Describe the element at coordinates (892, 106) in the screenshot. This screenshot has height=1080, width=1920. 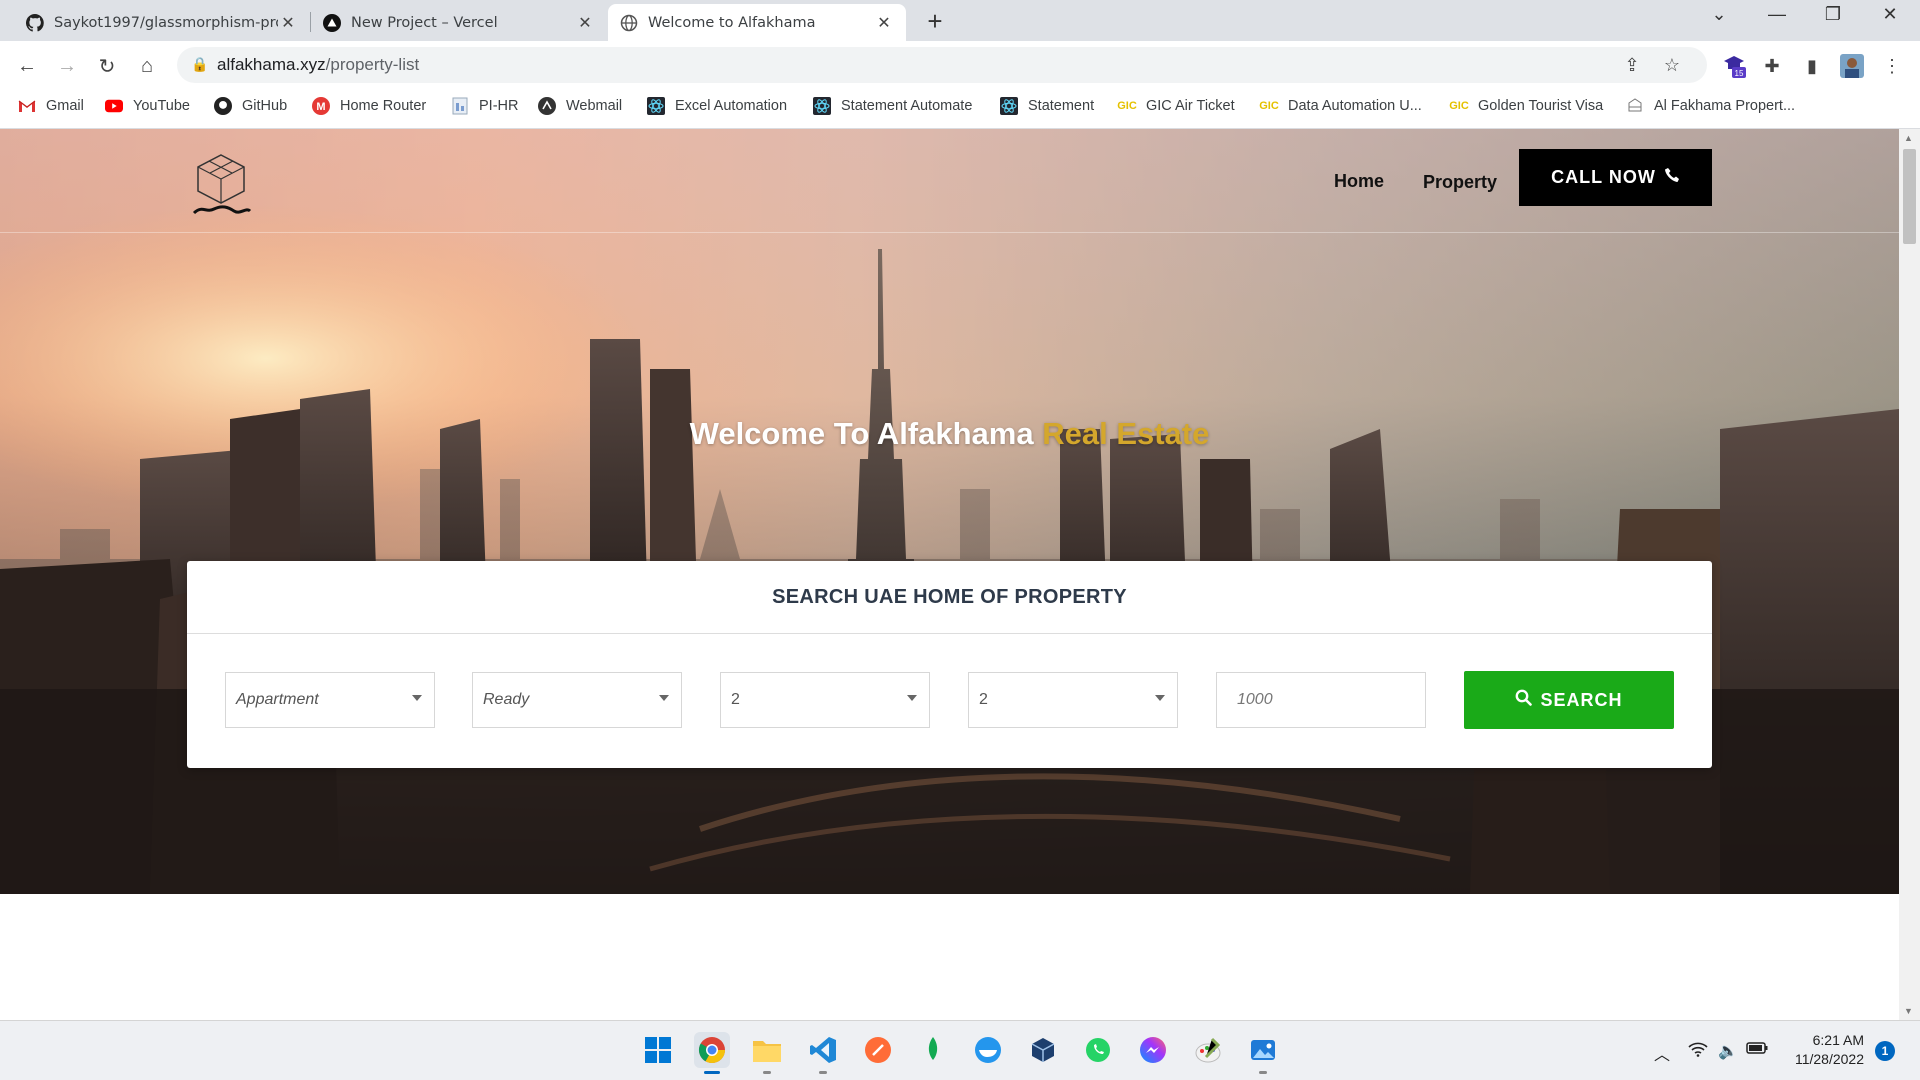
I see `bookmark-statement-automate: Statement Automate` at that location.